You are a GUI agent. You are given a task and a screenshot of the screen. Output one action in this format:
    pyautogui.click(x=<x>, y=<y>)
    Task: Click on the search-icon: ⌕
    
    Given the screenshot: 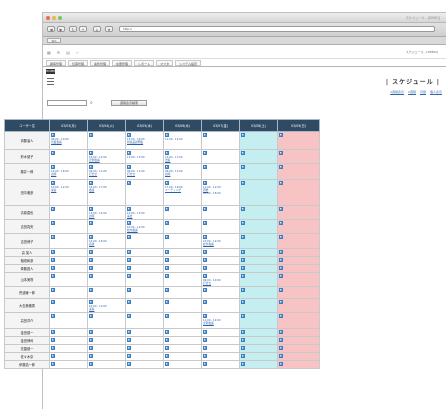 What is the action you would take?
    pyautogui.click(x=91, y=103)
    